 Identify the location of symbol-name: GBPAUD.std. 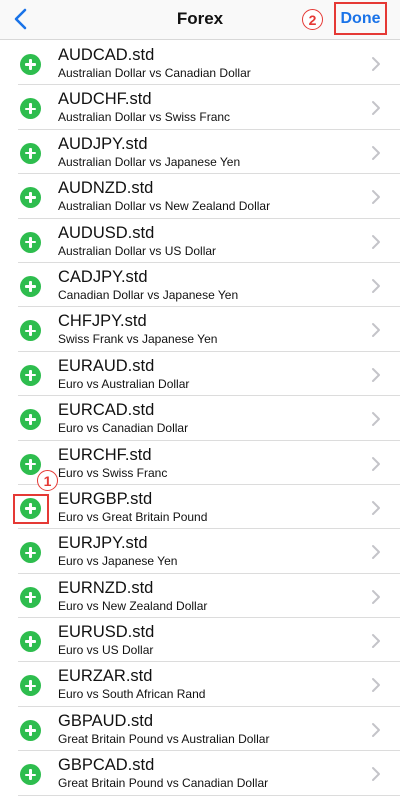
(106, 720).